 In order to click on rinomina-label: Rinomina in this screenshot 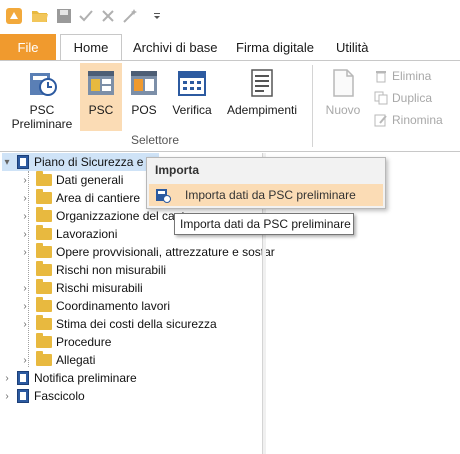, I will do `click(417, 120)`.